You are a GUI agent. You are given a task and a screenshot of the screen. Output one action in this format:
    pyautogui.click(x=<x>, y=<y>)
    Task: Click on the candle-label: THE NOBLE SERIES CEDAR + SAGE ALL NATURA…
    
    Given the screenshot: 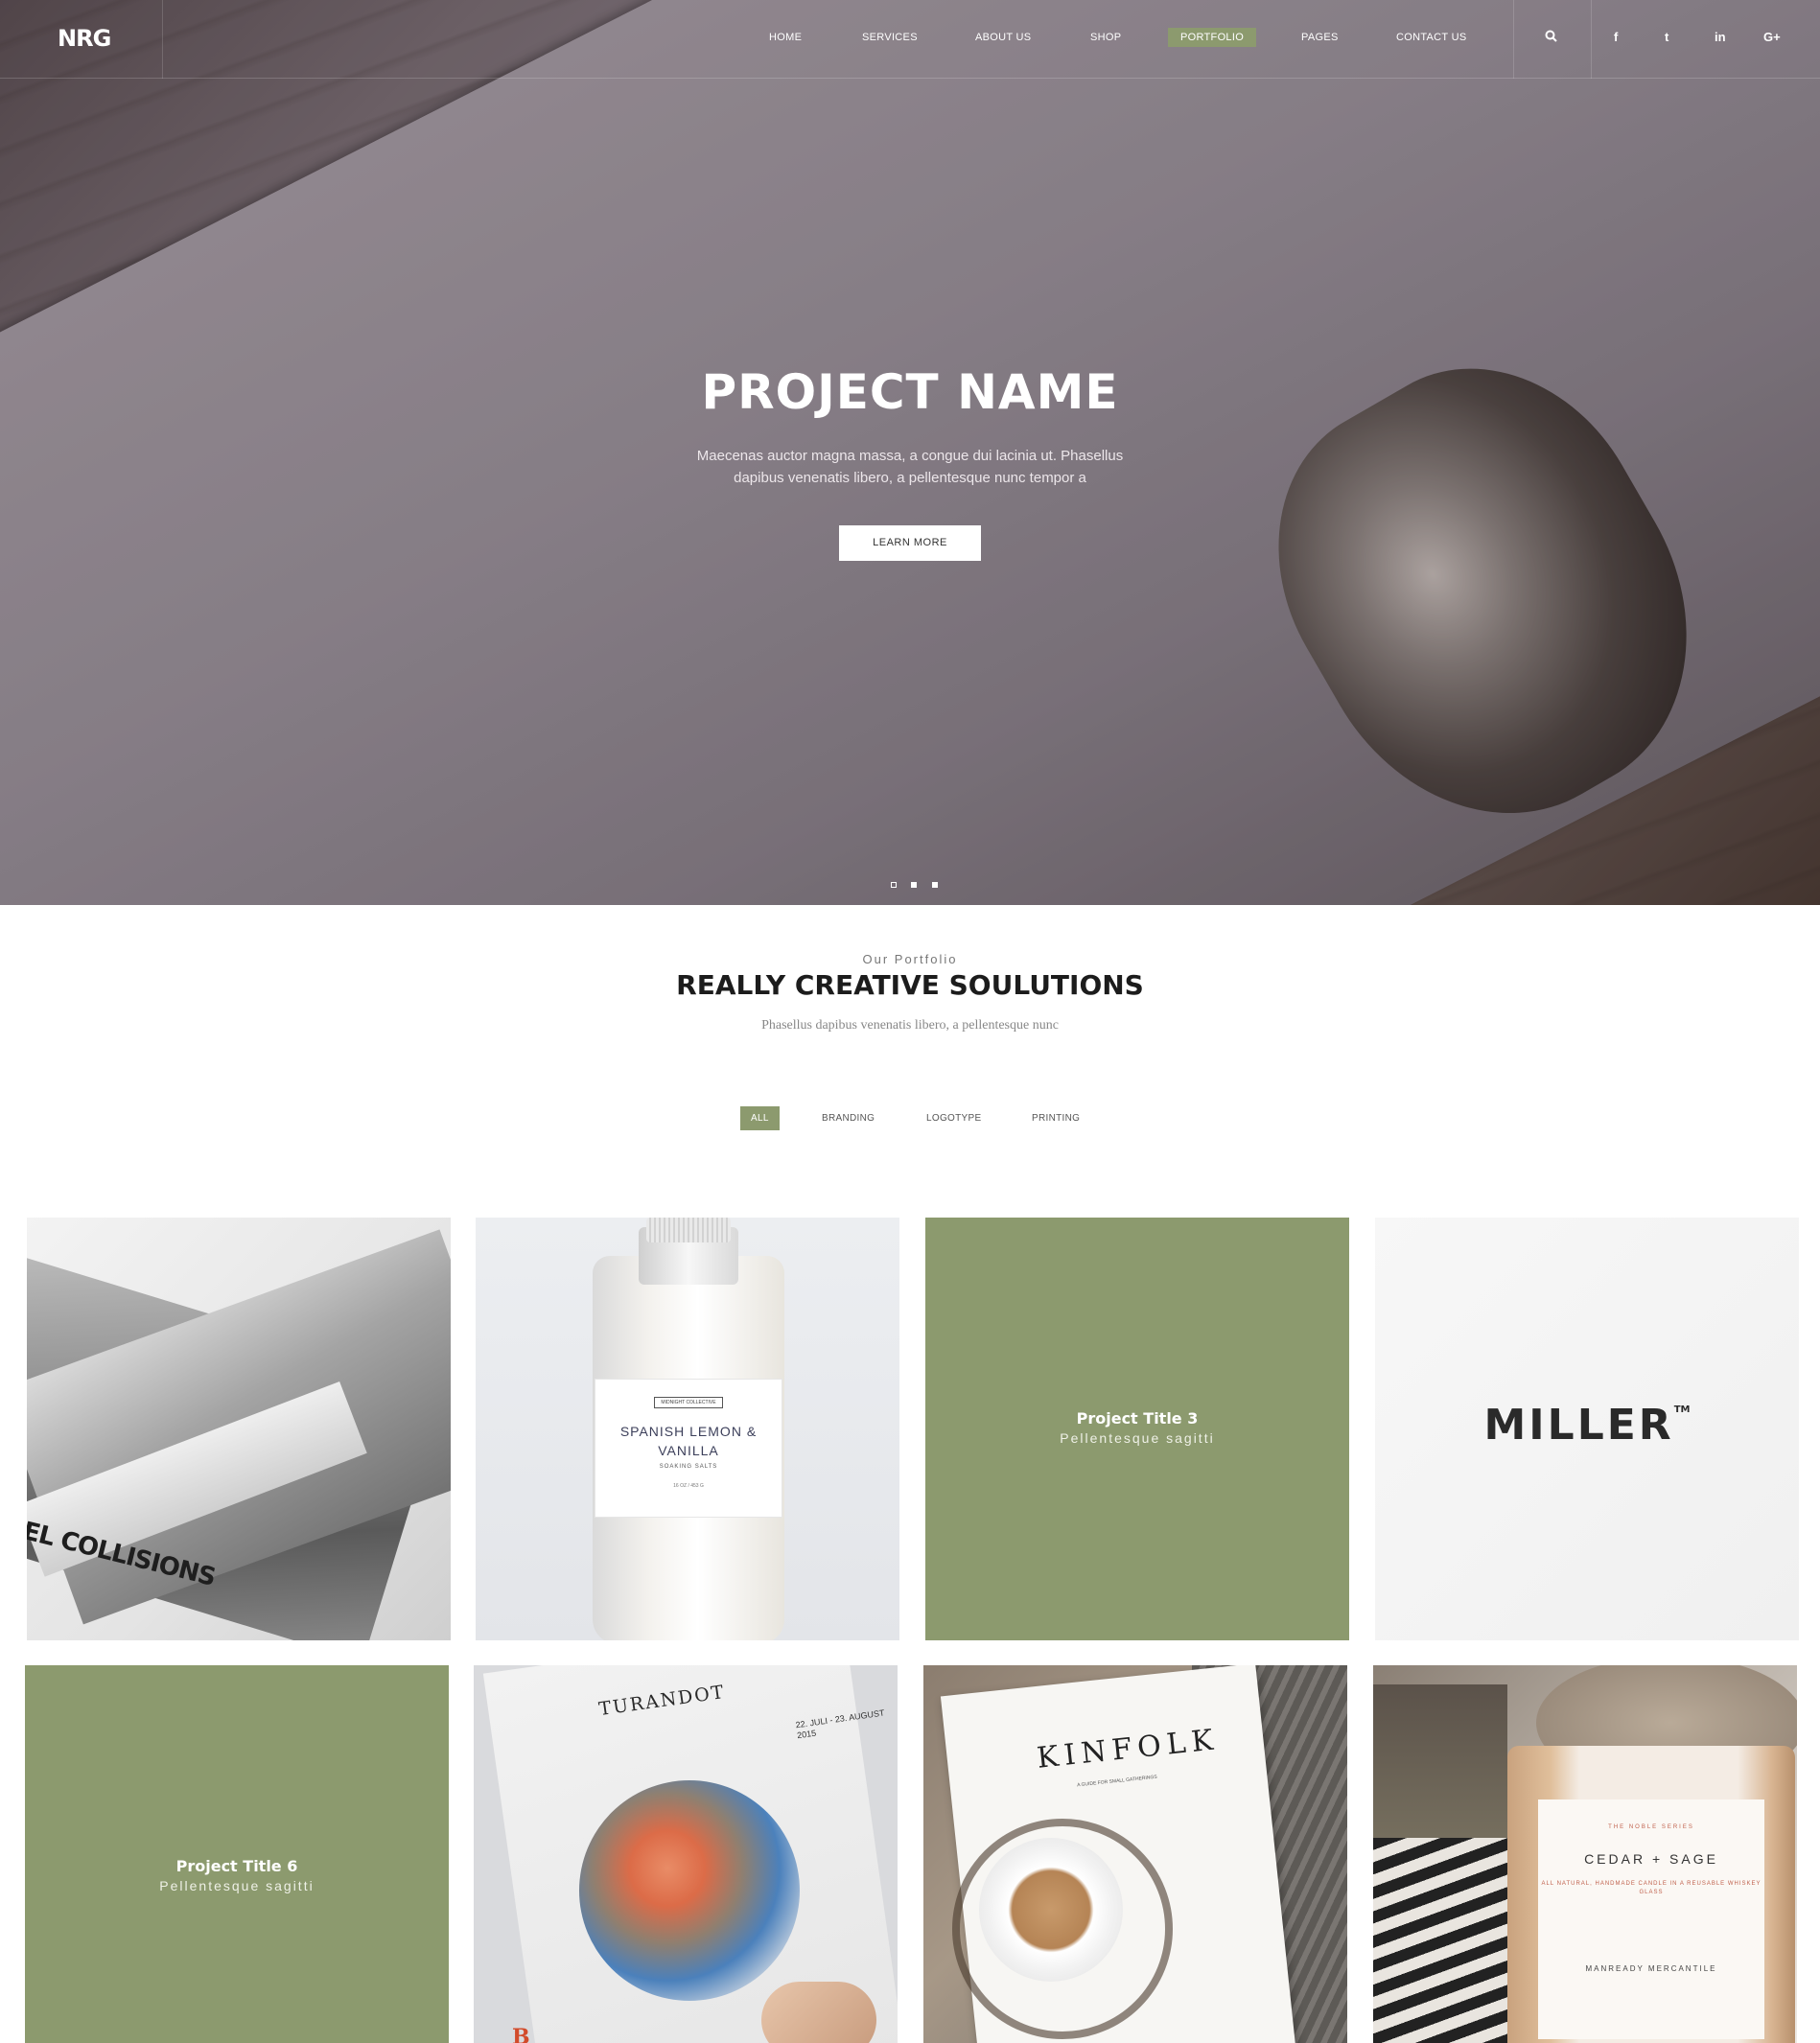 What is the action you would take?
    pyautogui.click(x=1651, y=1919)
    